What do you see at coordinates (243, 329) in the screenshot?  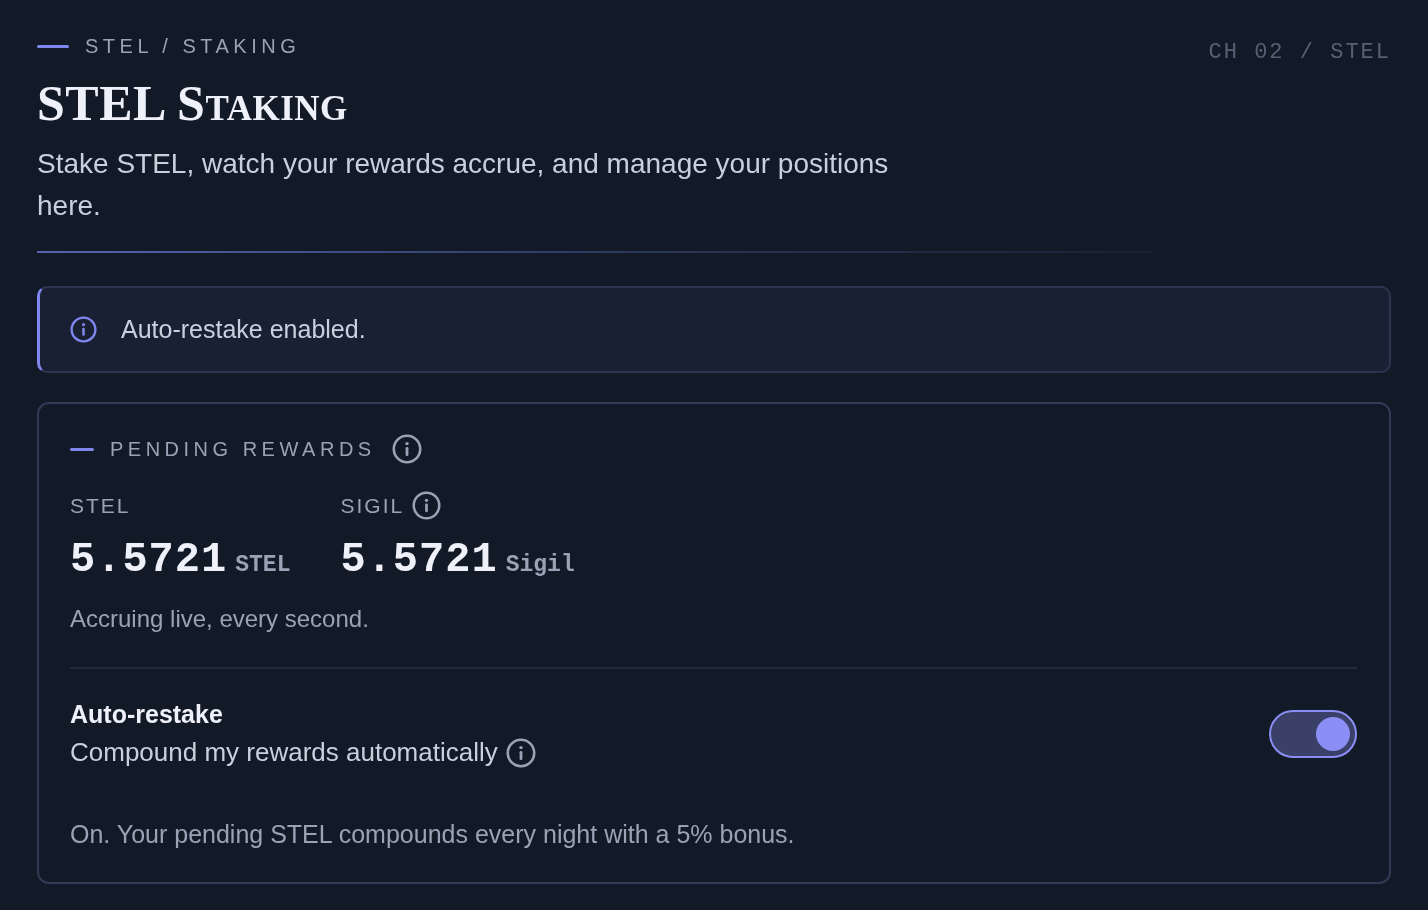 I see `alert-message: Auto-restake enabled.` at bounding box center [243, 329].